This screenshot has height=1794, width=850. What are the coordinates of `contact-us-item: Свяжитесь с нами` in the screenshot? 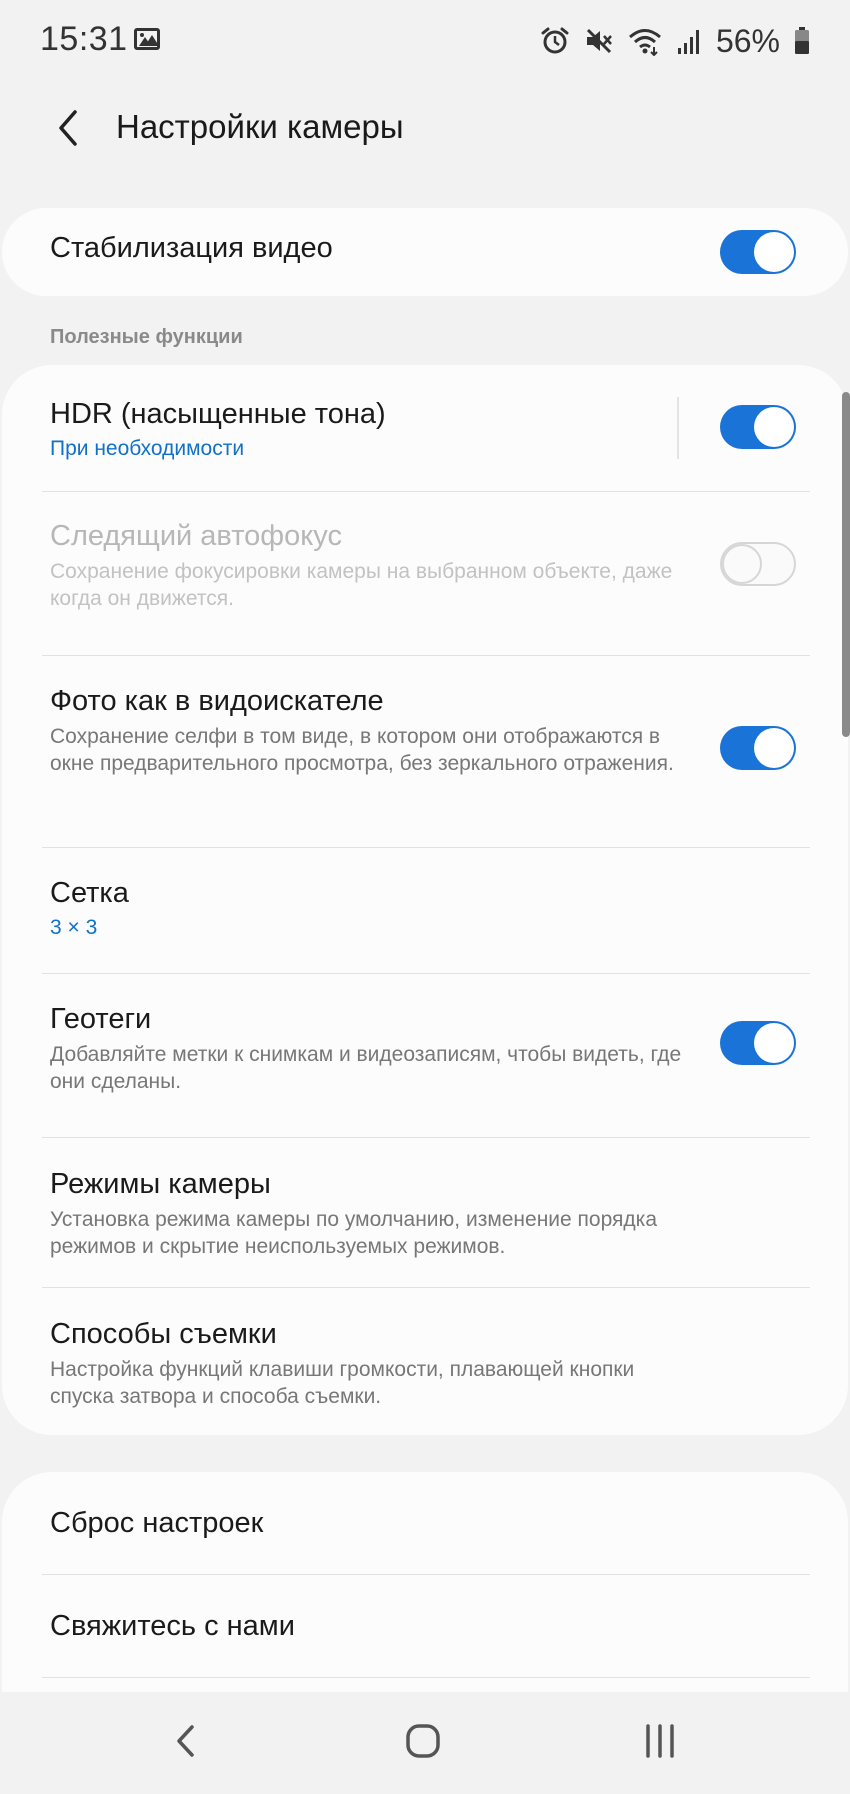 It's located at (425, 1626).